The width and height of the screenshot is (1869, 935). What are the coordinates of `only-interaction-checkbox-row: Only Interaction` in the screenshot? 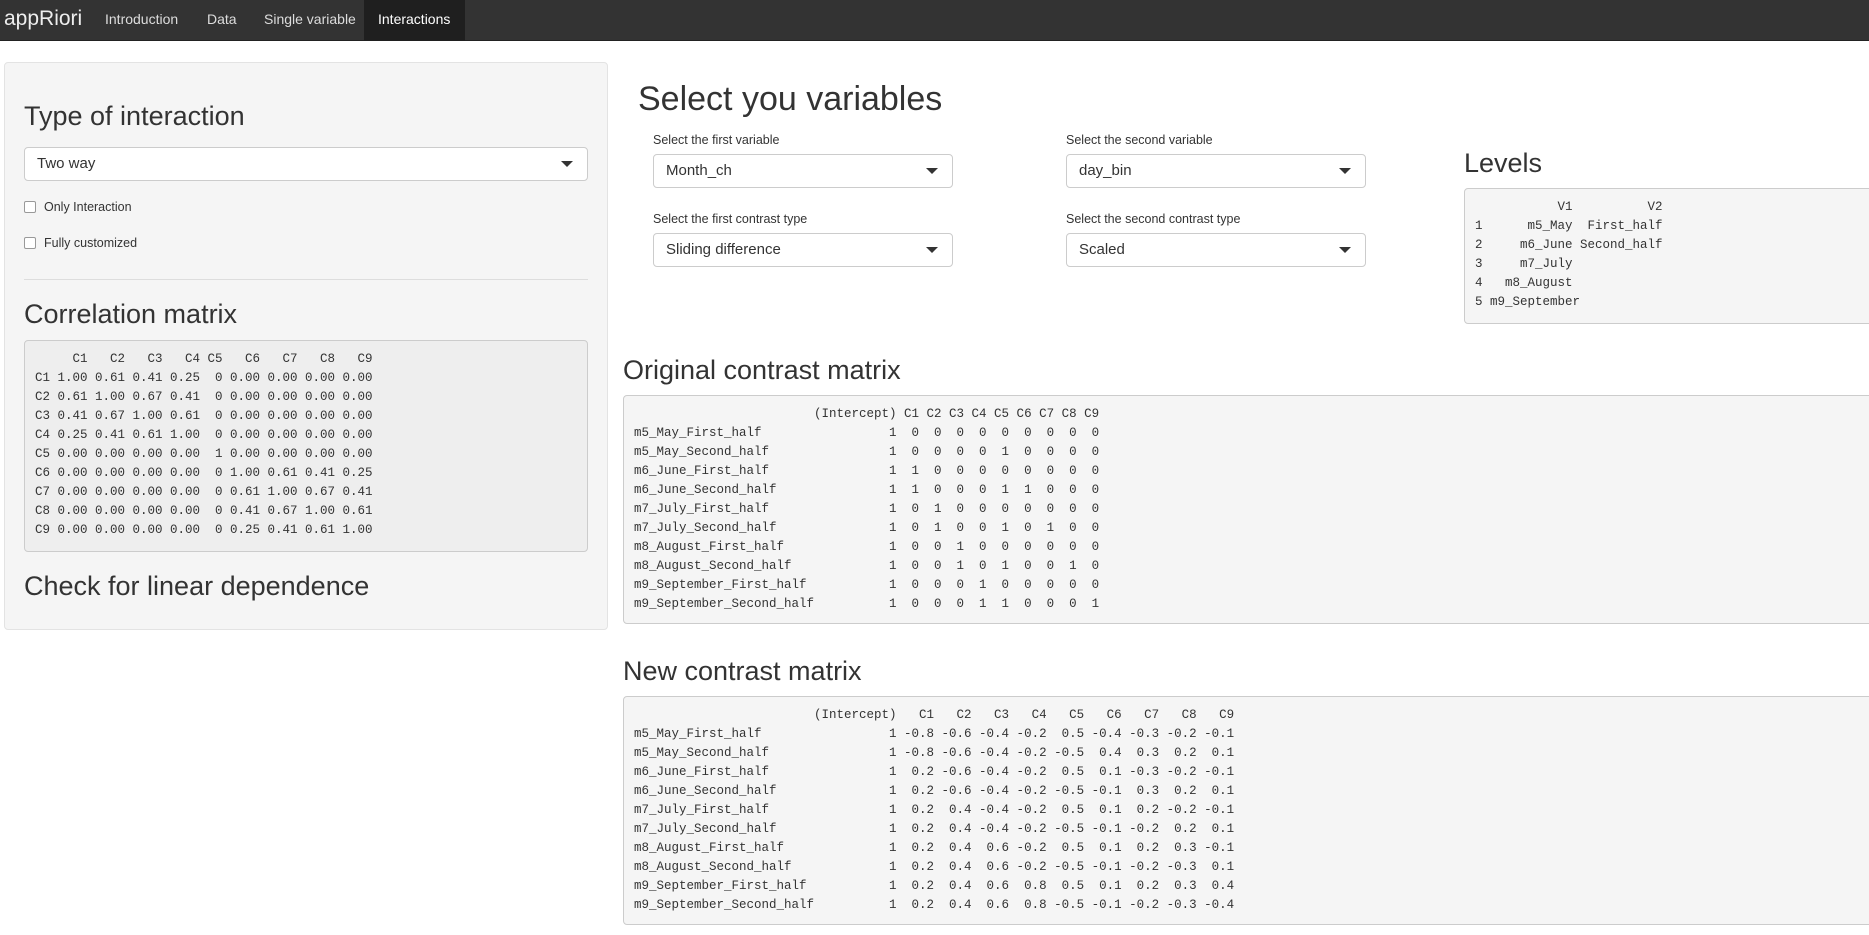 It's located at (78, 207).